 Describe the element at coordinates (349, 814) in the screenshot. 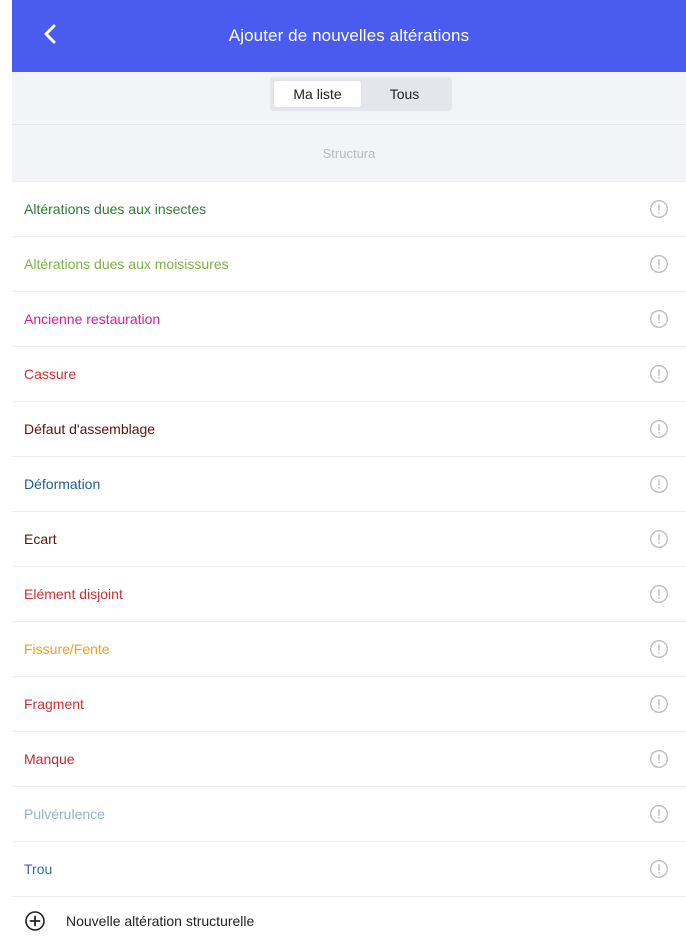

I see `list-item: Pulvérulence` at that location.